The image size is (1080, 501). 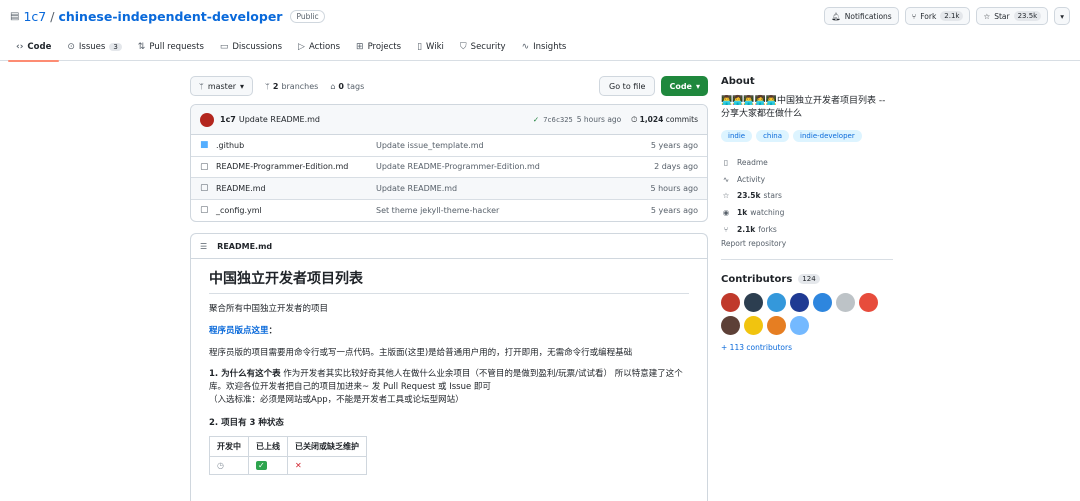 I want to click on readme-filename: README.md, so click(x=245, y=246).